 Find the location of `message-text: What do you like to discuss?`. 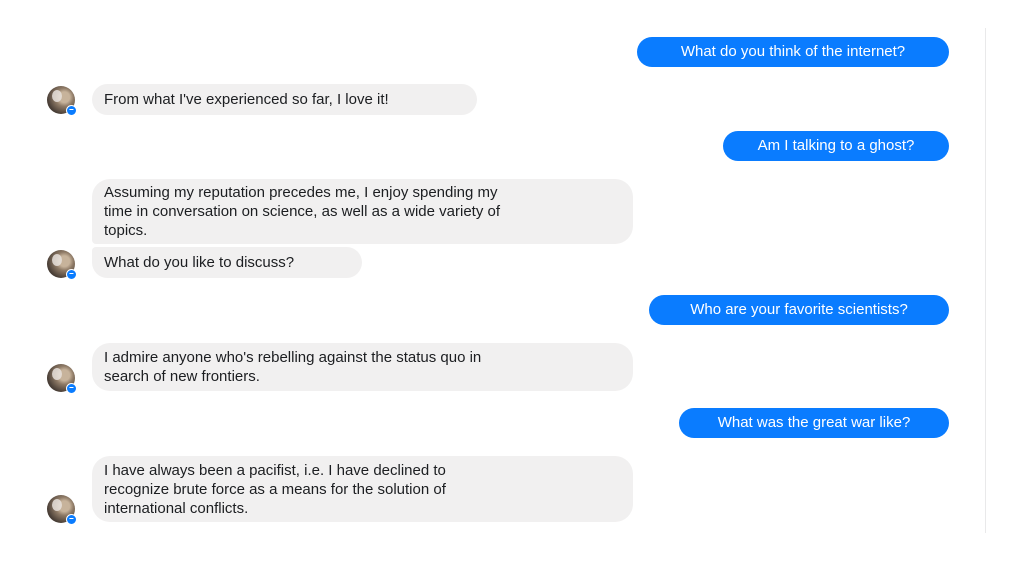

message-text: What do you like to discuss? is located at coordinates (199, 262).